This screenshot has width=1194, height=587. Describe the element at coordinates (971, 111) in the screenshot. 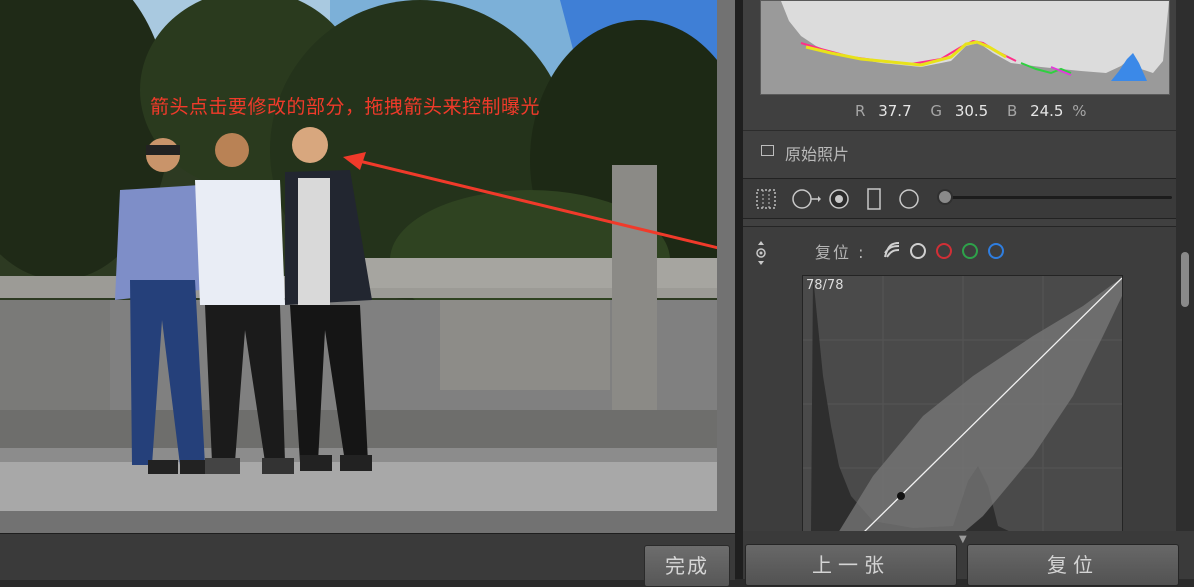

I see `g-value: 30.5` at that location.